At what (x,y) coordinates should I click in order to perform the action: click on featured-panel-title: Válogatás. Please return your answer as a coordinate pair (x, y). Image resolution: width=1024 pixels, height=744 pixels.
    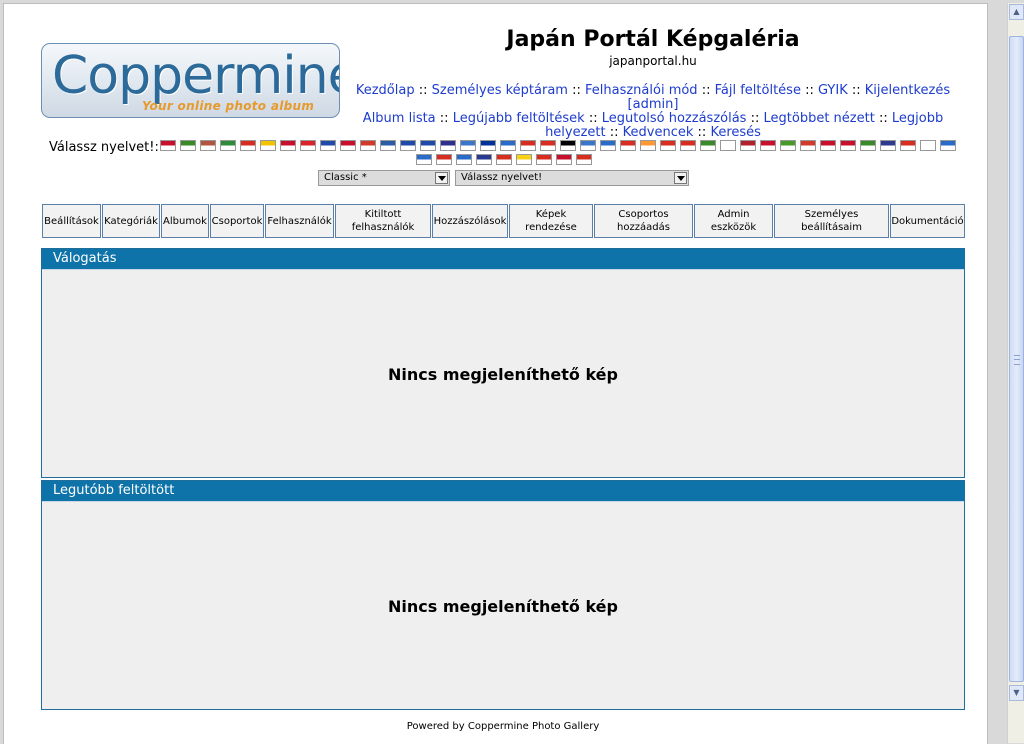
    Looking at the image, I should click on (503, 259).